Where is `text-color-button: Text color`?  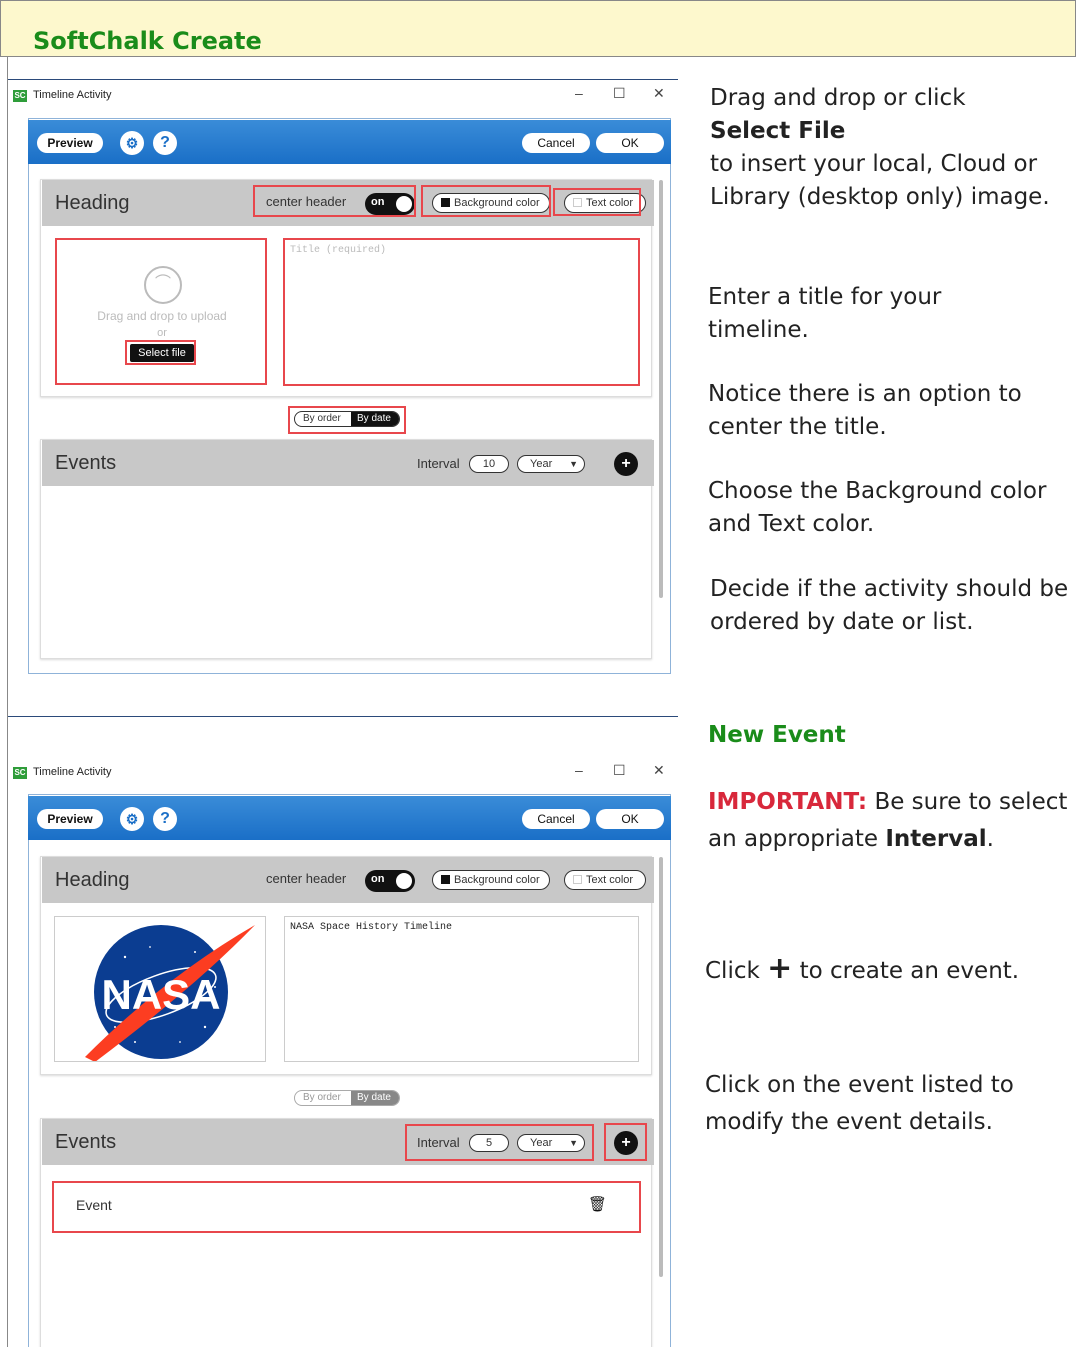
text-color-button: Text color is located at coordinates (605, 880).